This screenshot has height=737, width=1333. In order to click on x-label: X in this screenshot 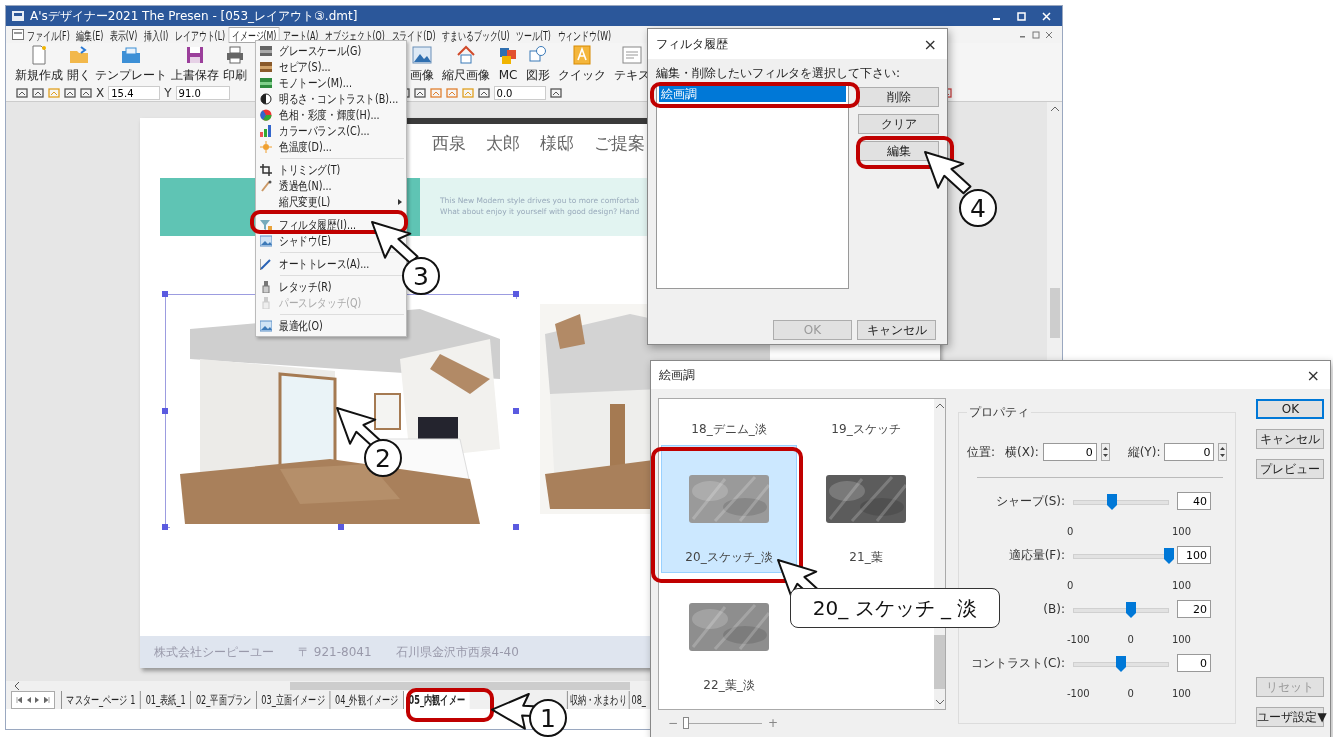, I will do `click(100, 93)`.